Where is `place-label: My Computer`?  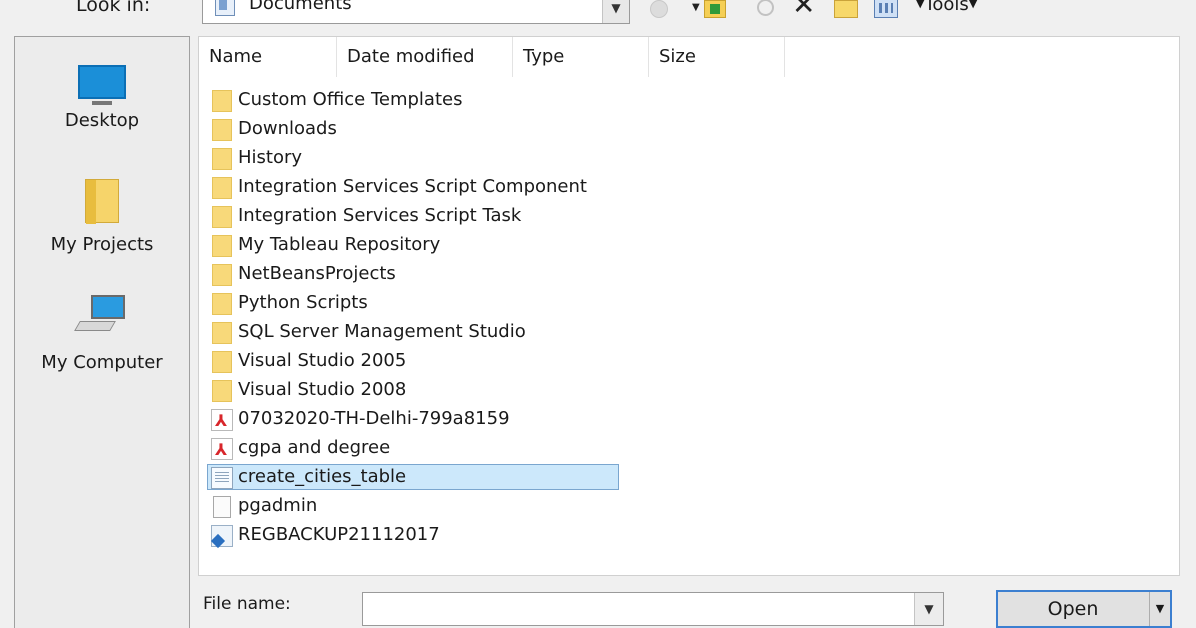
place-label: My Computer is located at coordinates (102, 362).